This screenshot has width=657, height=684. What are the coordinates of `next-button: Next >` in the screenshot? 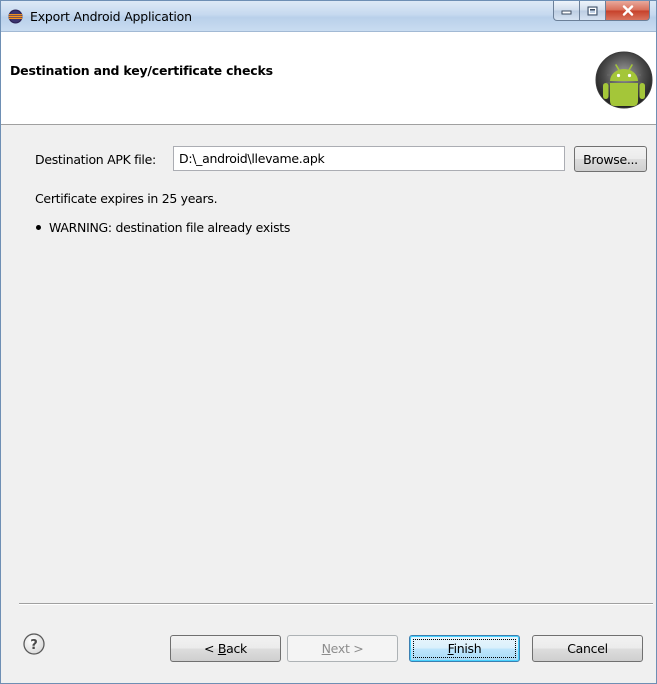 It's located at (342, 648).